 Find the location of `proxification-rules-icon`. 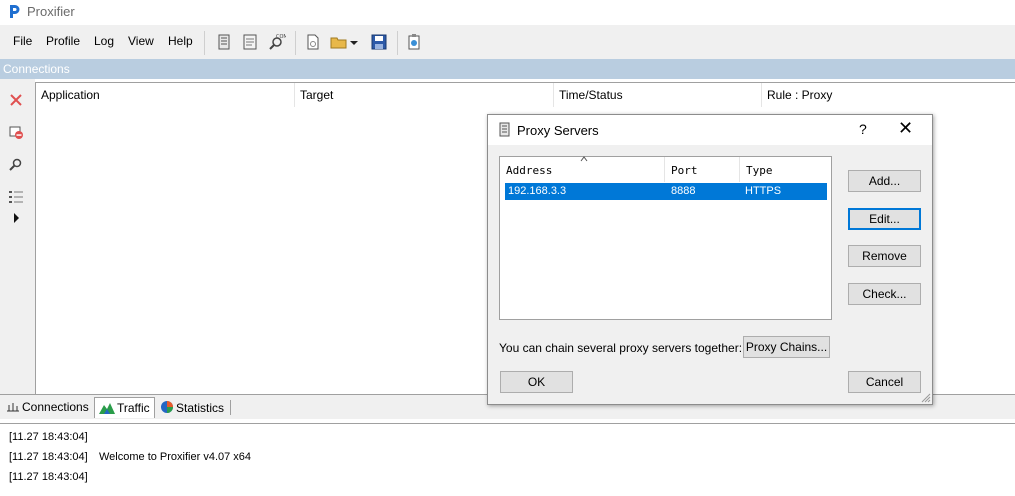

proxification-rules-icon is located at coordinates (250, 42).